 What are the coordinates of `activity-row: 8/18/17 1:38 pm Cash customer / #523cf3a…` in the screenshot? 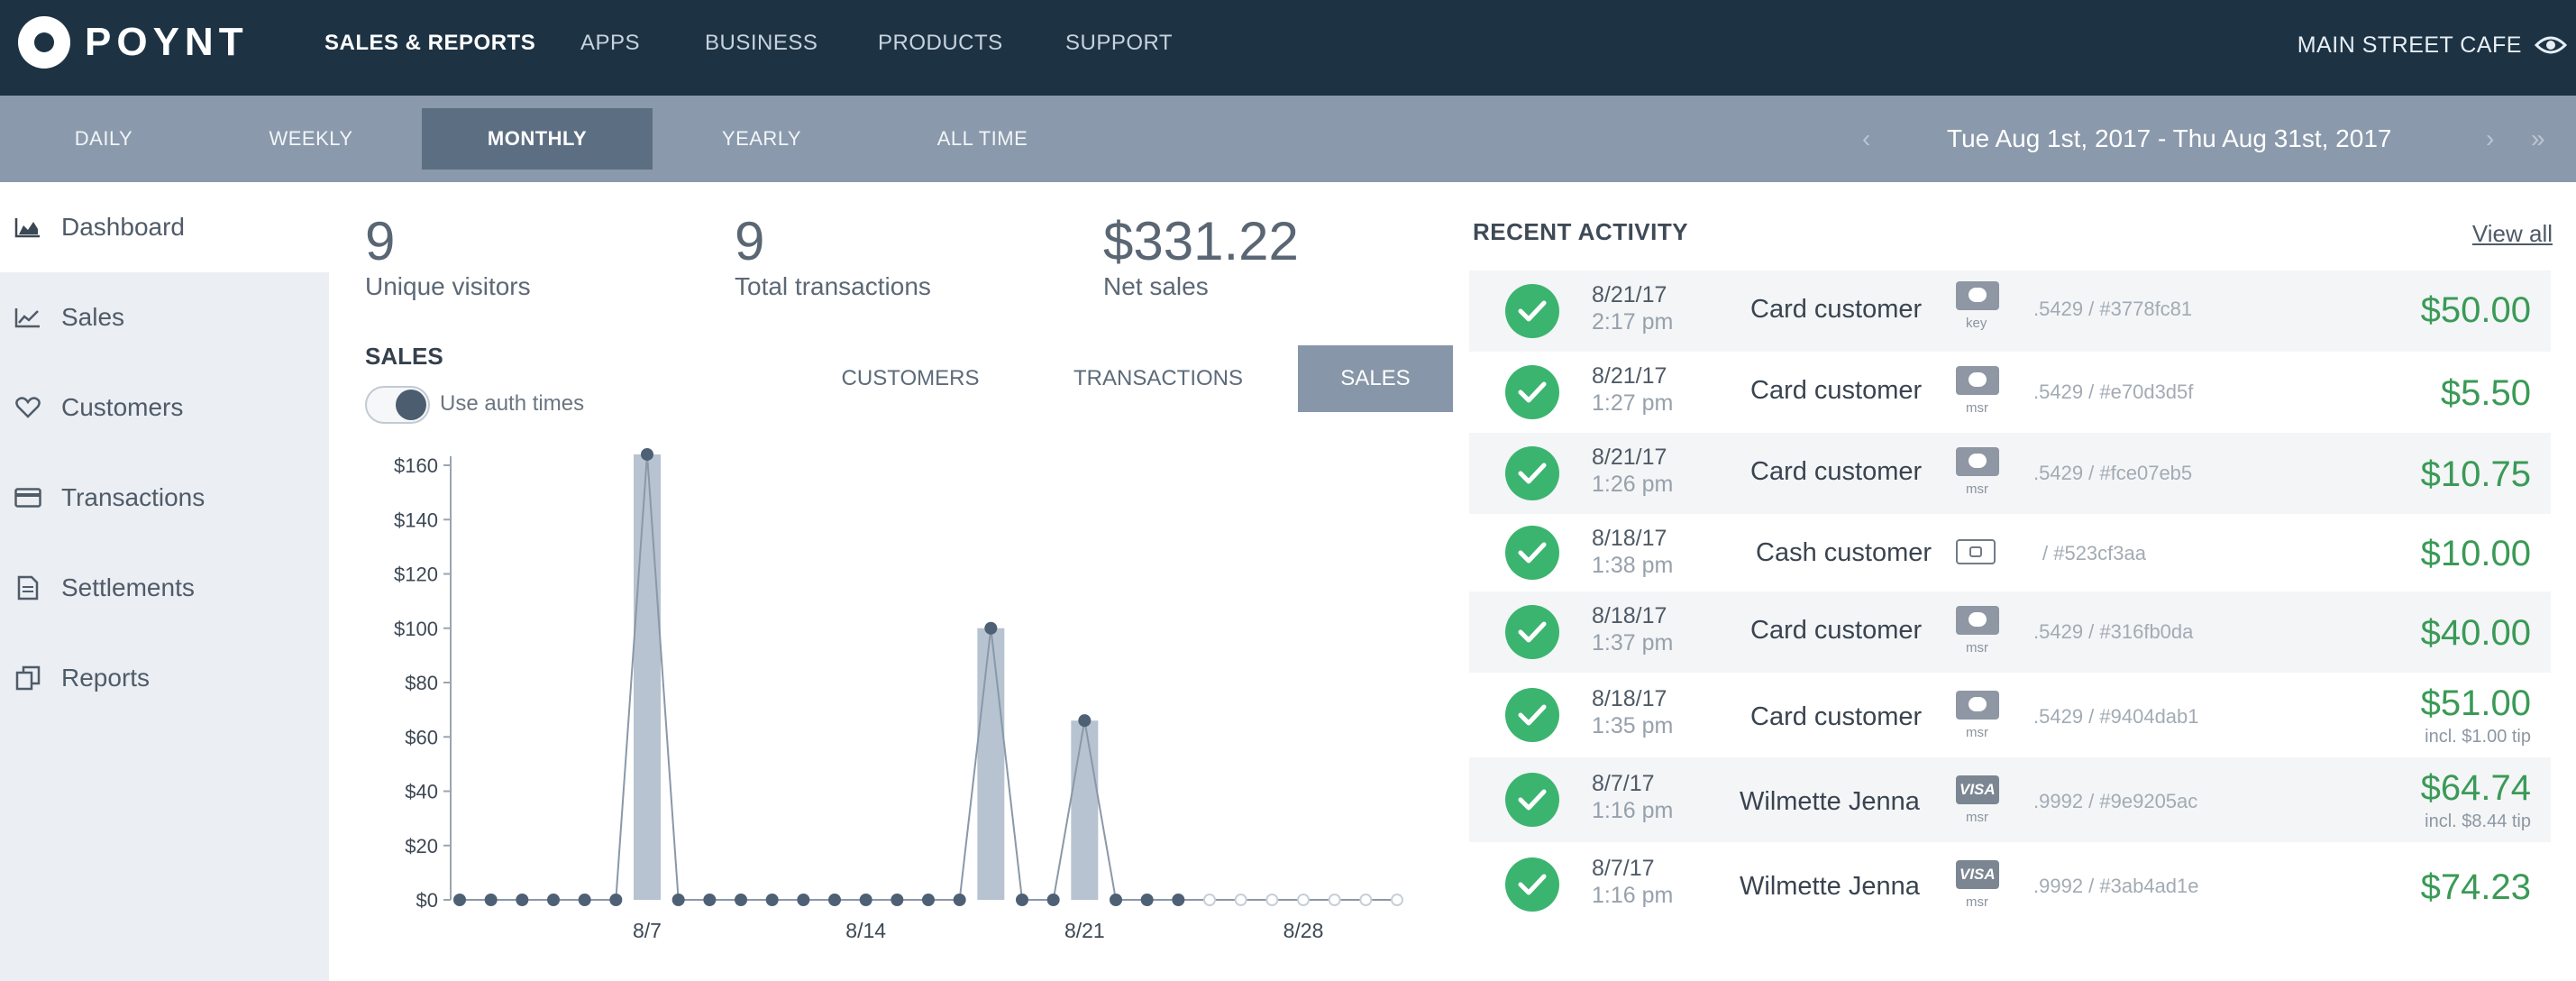 It's located at (2010, 552).